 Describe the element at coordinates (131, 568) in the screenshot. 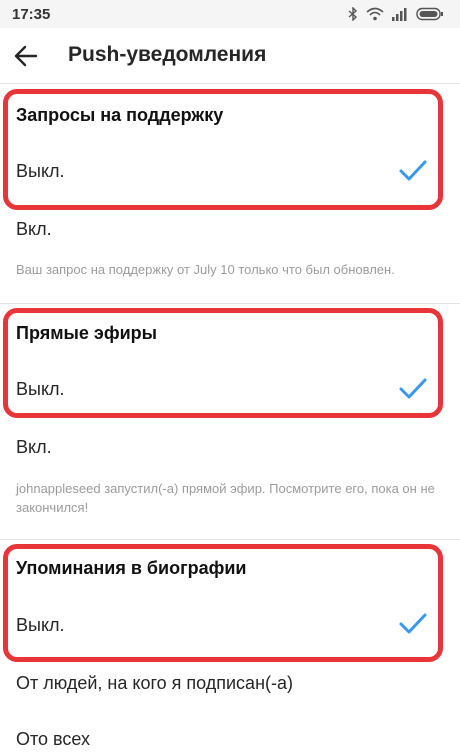

I see `section-title-bio-mentions: Упоминания в биографии` at that location.